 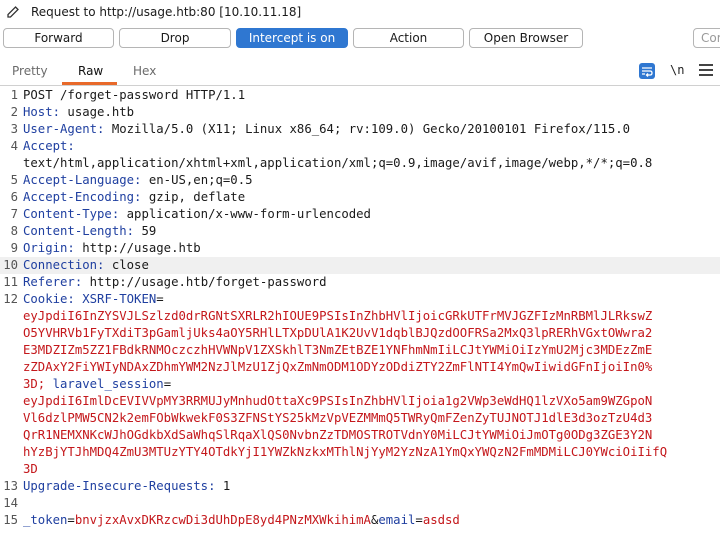 I want to click on line-number: 1, so click(x=14, y=95).